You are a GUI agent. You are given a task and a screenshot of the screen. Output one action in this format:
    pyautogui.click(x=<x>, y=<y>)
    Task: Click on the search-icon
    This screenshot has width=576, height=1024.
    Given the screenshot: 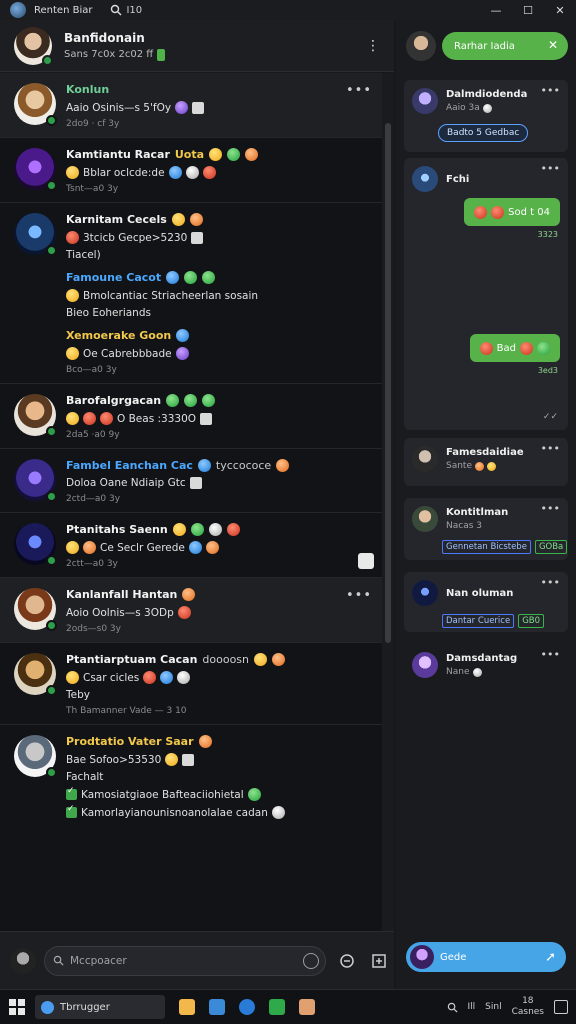 What is the action you would take?
    pyautogui.click(x=452, y=1007)
    